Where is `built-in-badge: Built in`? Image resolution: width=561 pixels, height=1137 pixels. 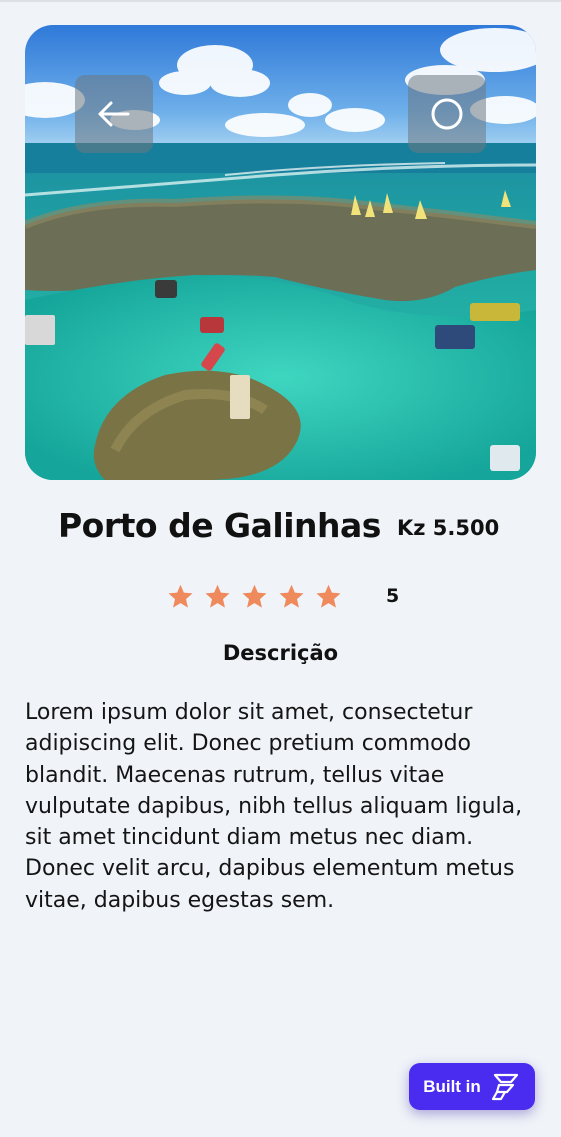 built-in-badge: Built in is located at coordinates (472, 1086).